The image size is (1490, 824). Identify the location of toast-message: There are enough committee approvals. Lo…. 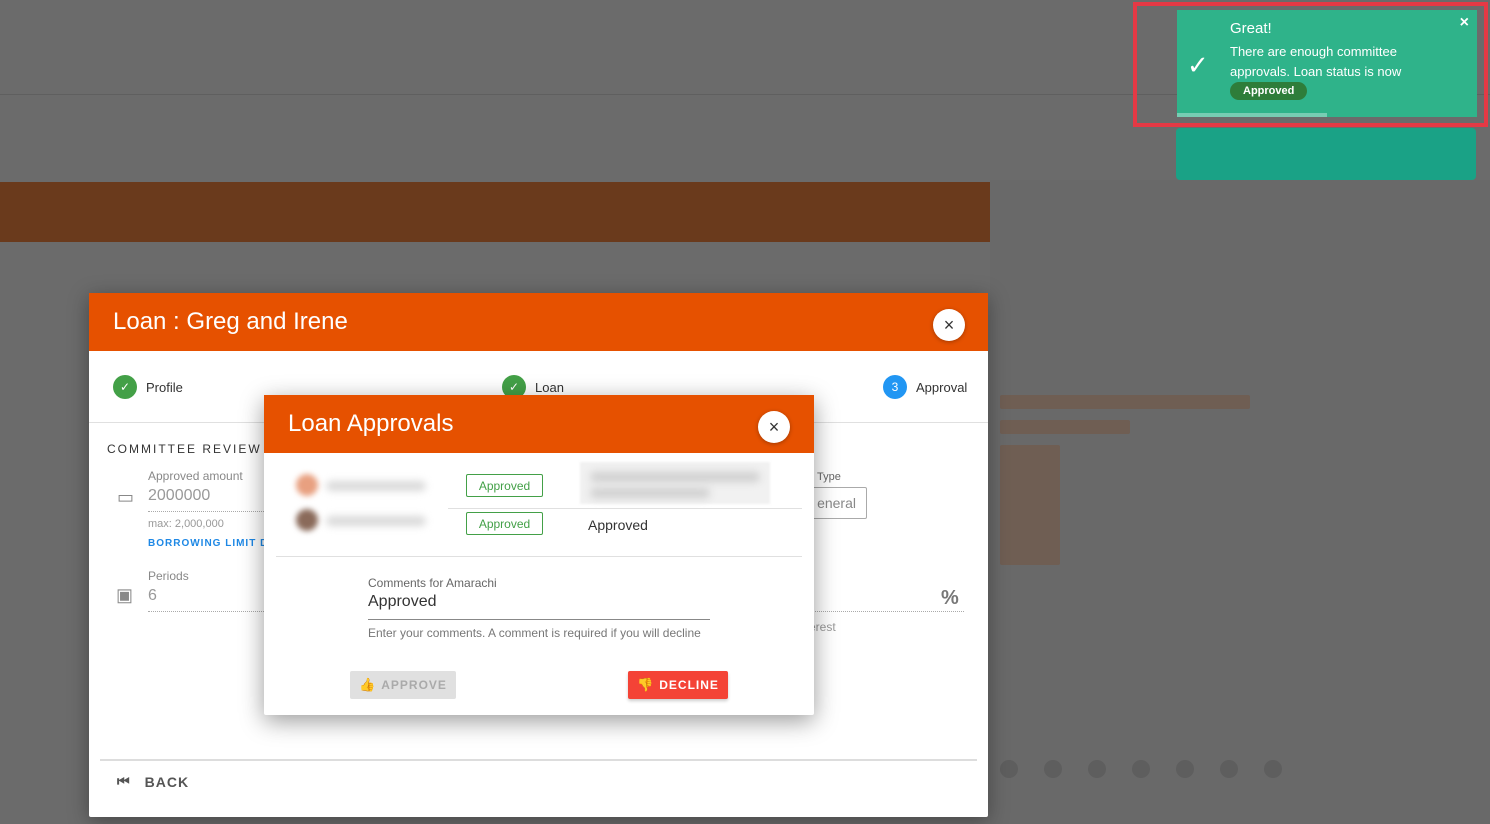
(1316, 61).